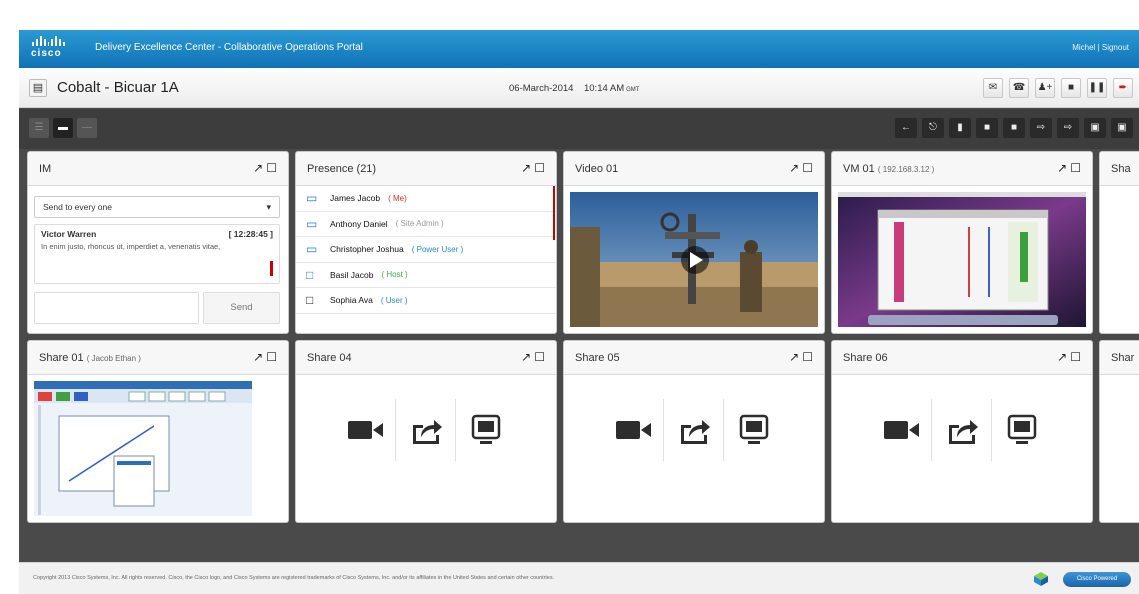 The width and height of the screenshot is (1139, 594). What do you see at coordinates (342, 169) in the screenshot?
I see `panel-title: Presence (21)` at bounding box center [342, 169].